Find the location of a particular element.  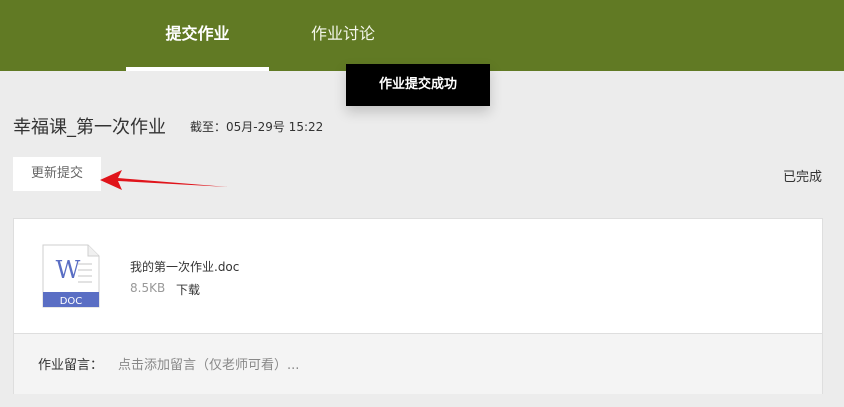

assignment-title: 幸福课_第一次作业 is located at coordinates (89, 127).